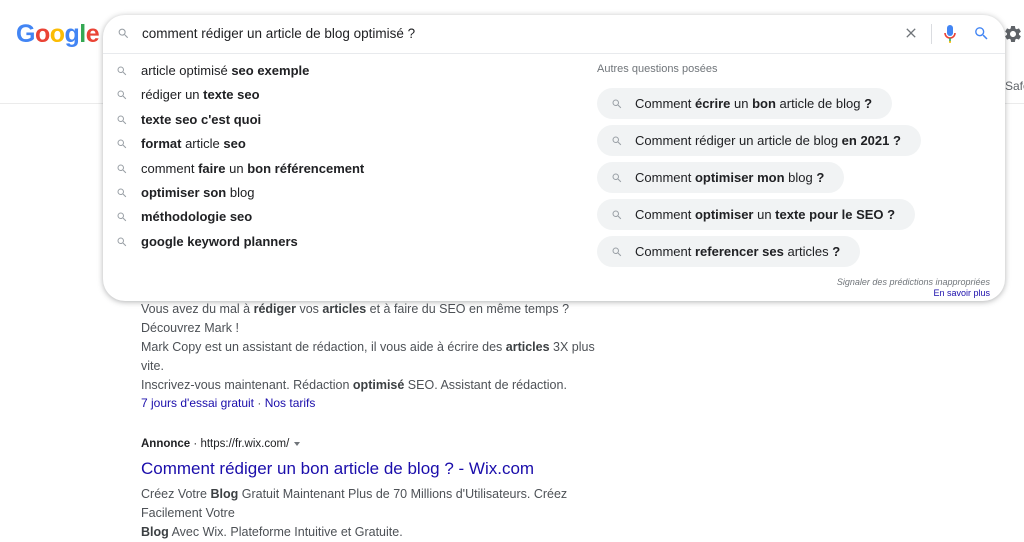 This screenshot has width=1024, height=542. I want to click on related-question-chip: Comment referencer ses articles ?, so click(729, 251).